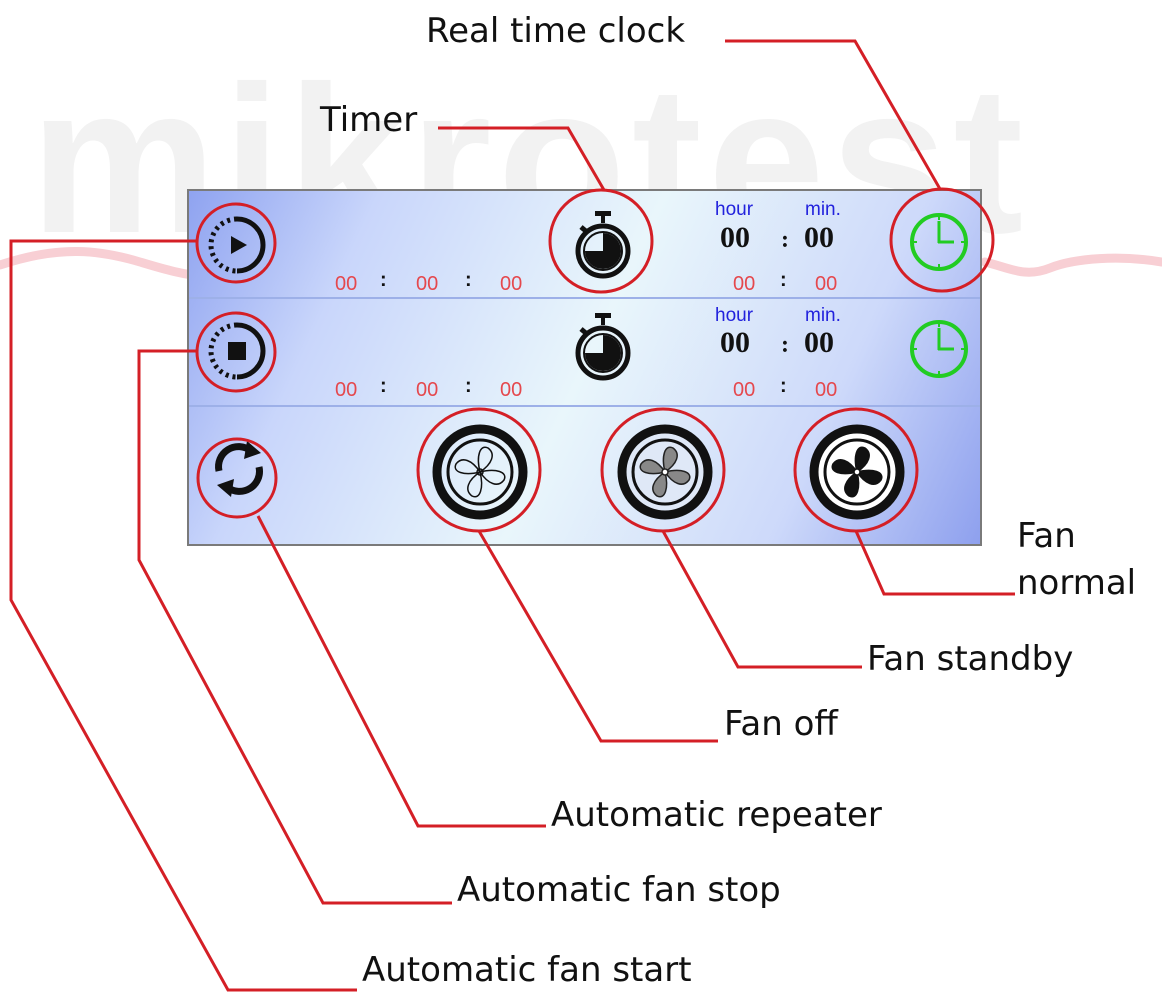  I want to click on label-automatic-repeater: Automatic repeater, so click(716, 815).